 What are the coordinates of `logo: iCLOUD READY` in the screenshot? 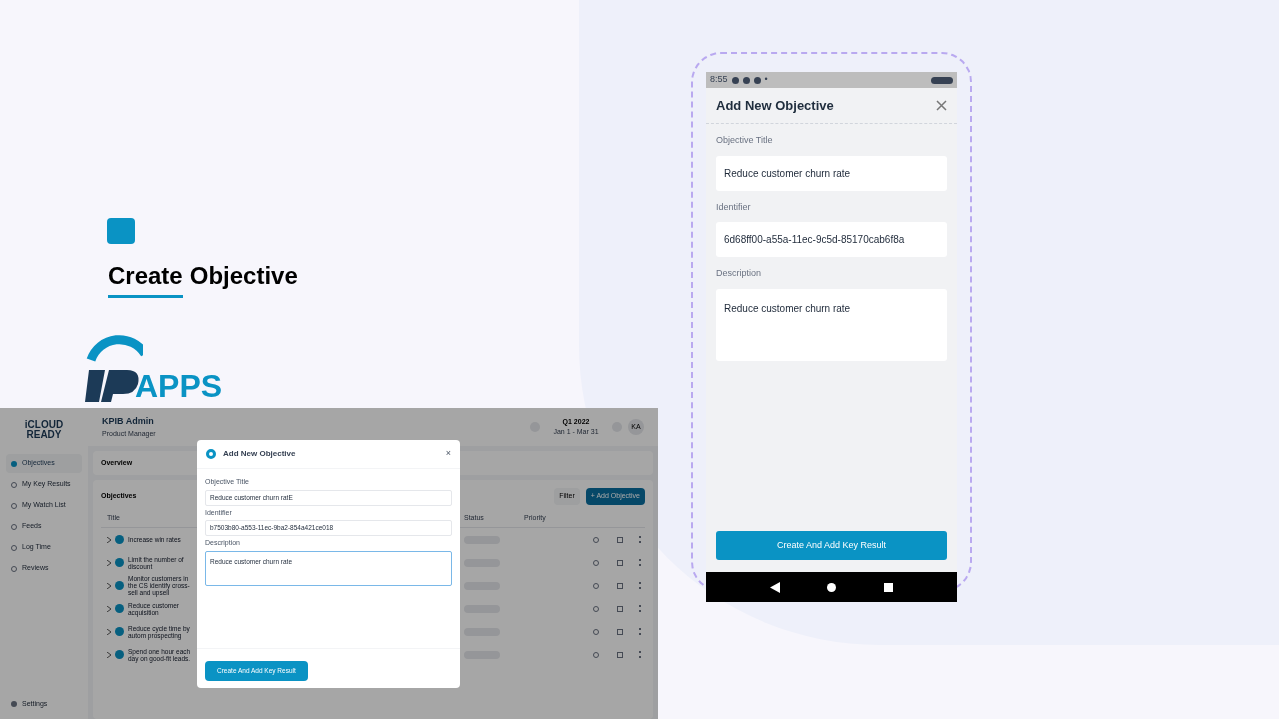 It's located at (44, 430).